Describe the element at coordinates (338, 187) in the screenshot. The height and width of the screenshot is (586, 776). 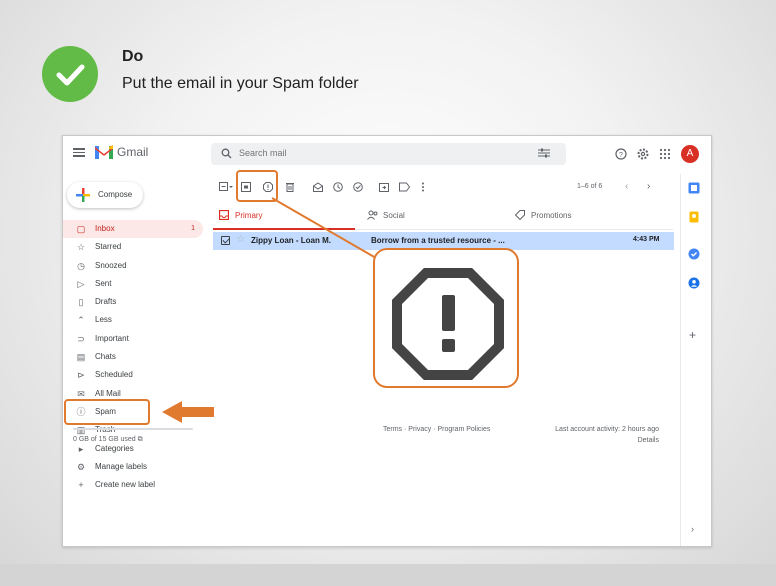
I see `snooze-icon` at that location.